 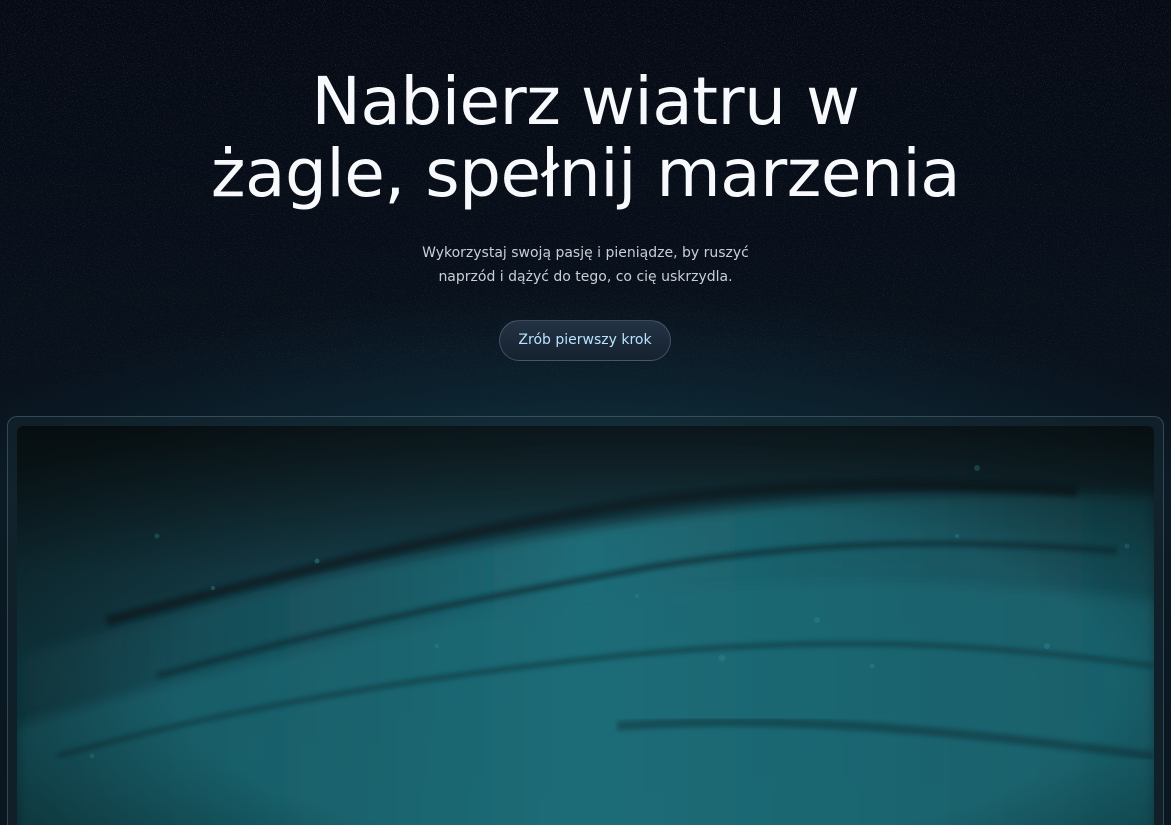 I want to click on hero-headline-line-2: żagle, spełnij marzenia, so click(x=585, y=173).